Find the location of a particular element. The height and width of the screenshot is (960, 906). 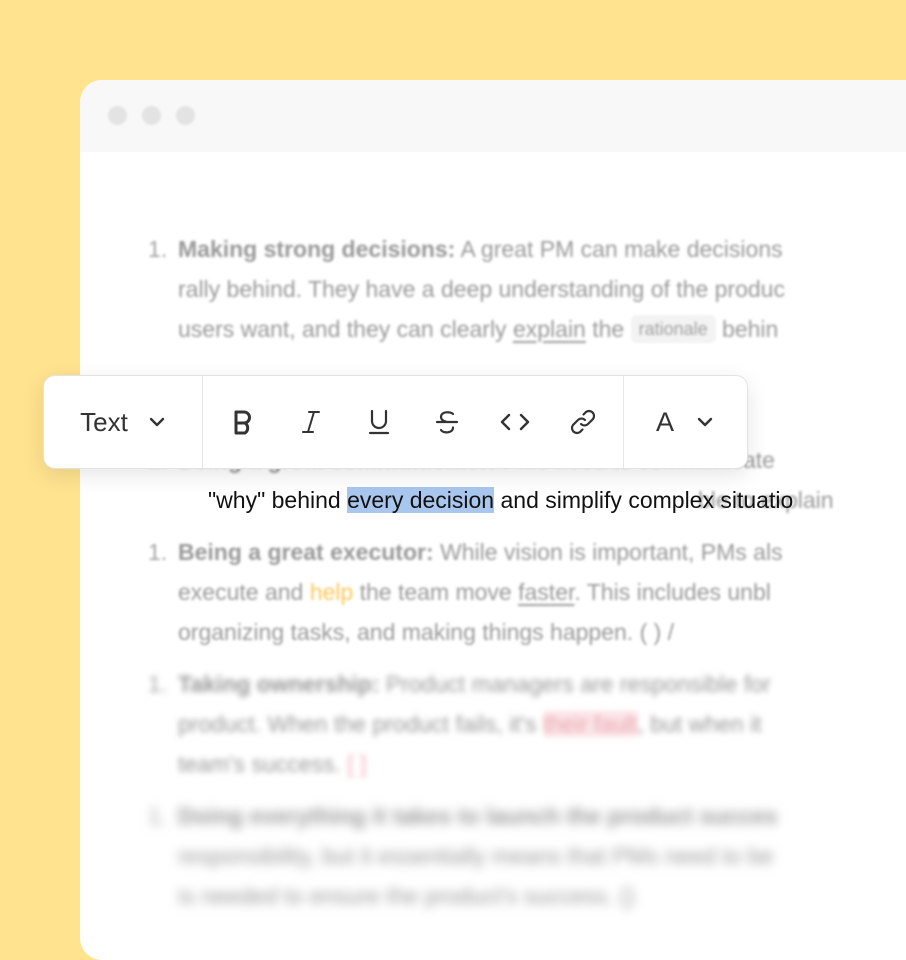

link-button is located at coordinates (583, 422).